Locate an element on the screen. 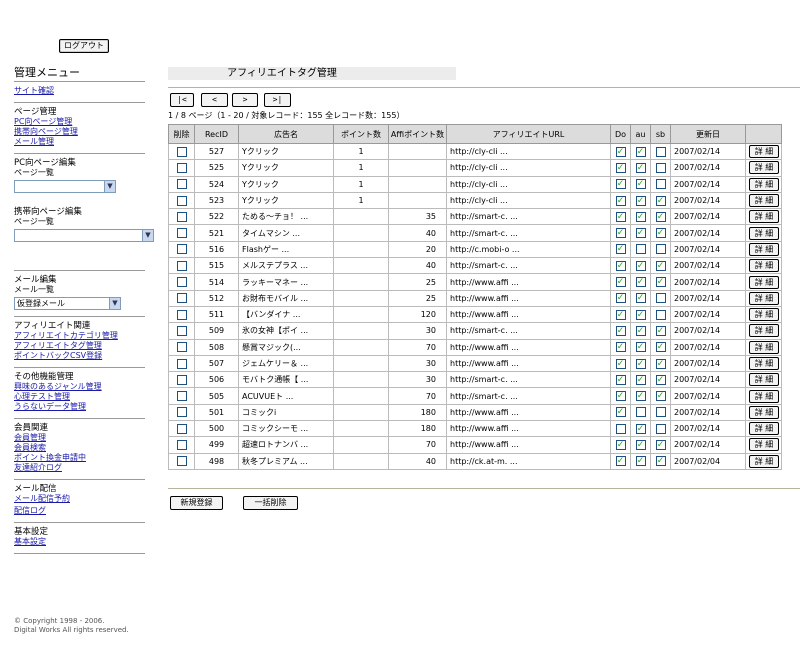  pc-page-select: ▼ is located at coordinates (65, 186).